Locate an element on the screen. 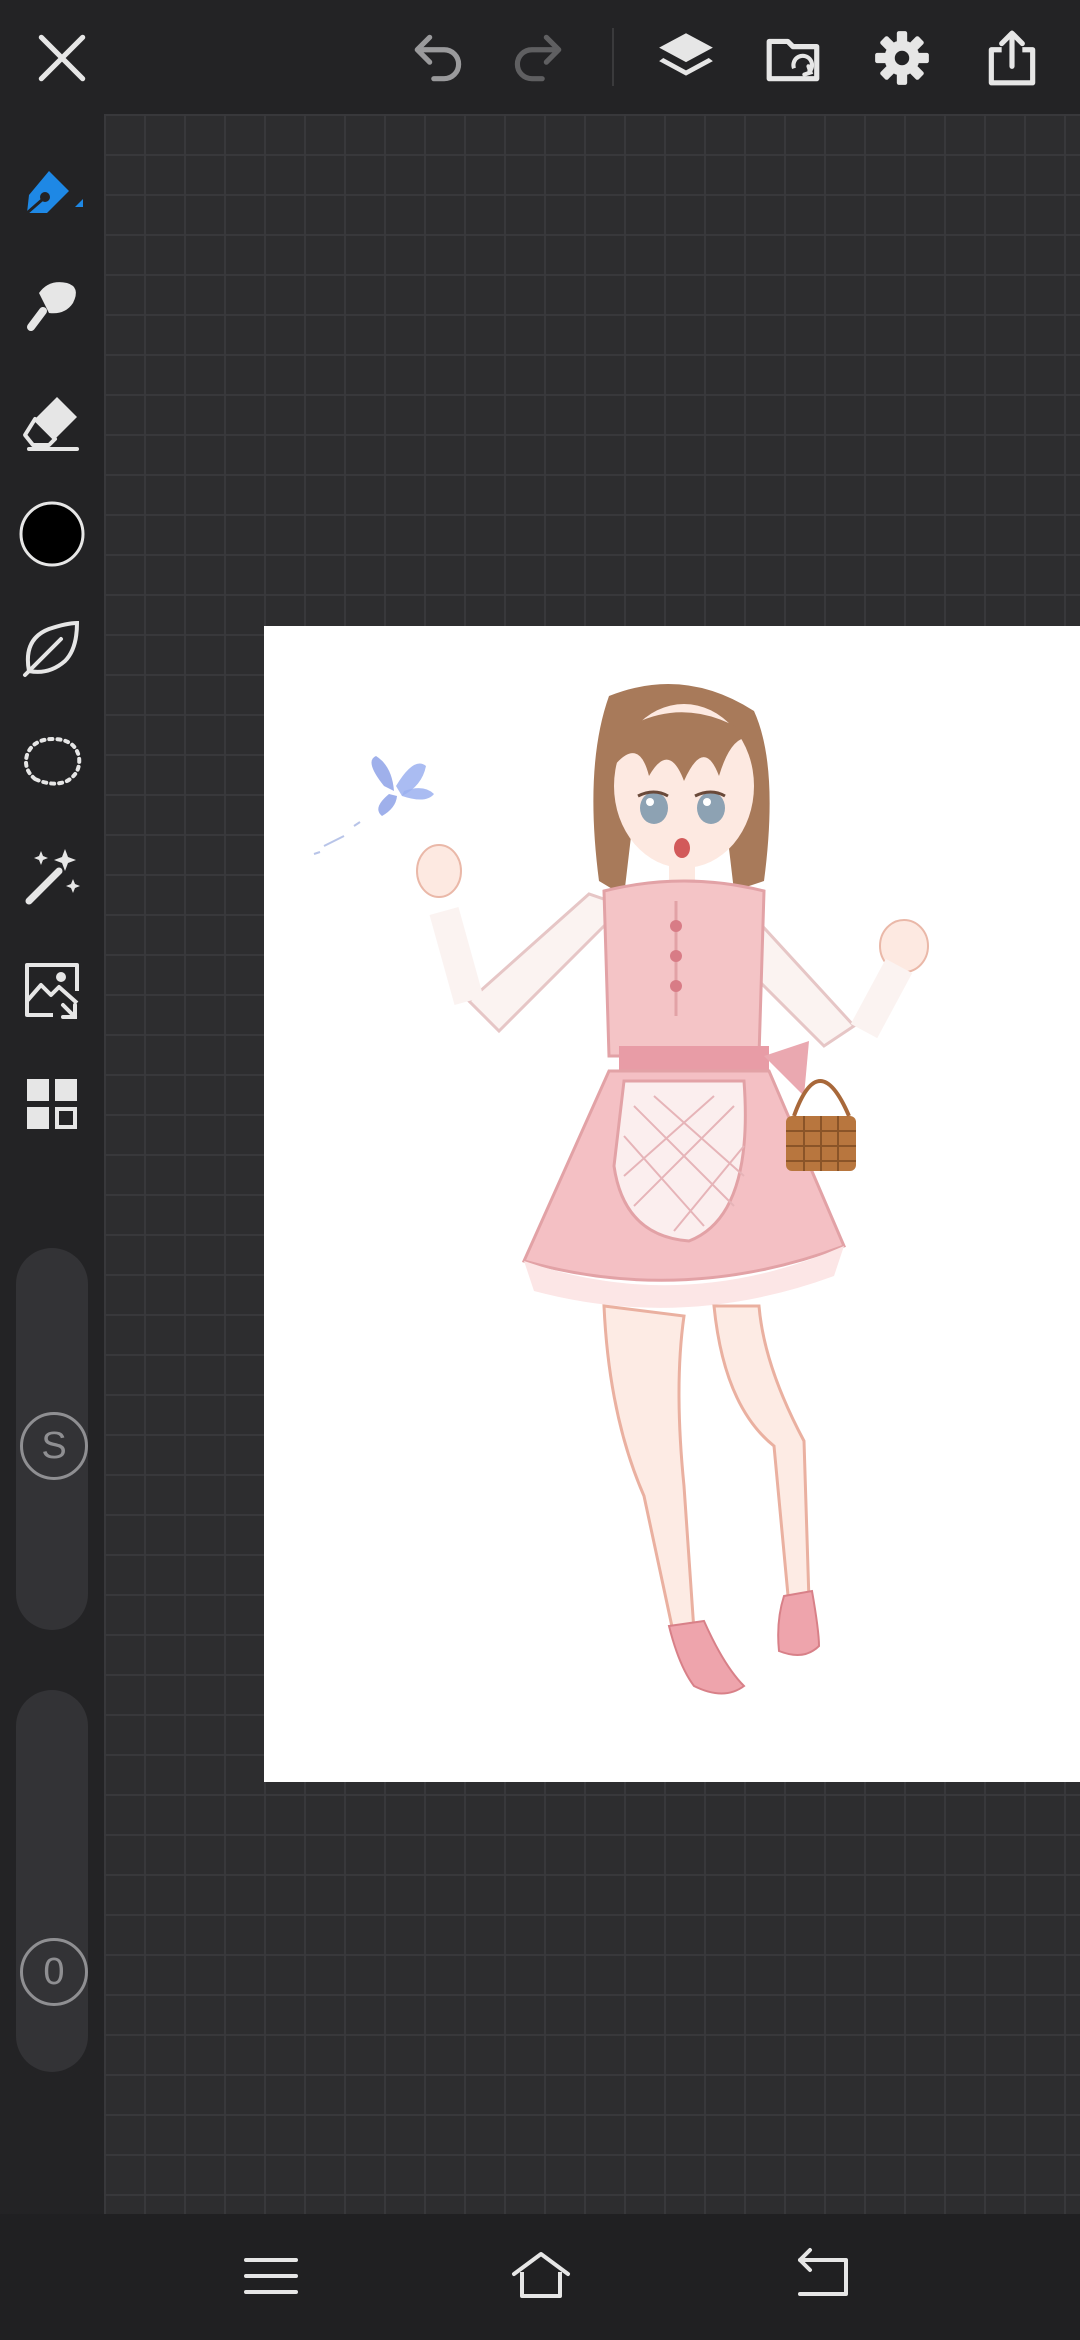 Image resolution: width=1080 pixels, height=2340 pixels. brush-size-knob: S is located at coordinates (54, 1446).